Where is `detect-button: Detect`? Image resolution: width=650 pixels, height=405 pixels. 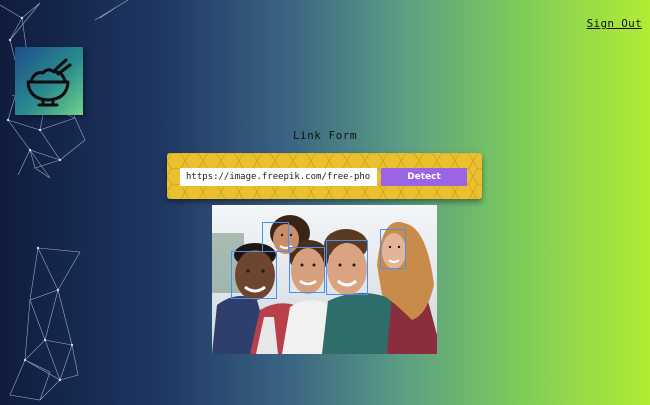 detect-button: Detect is located at coordinates (424, 177).